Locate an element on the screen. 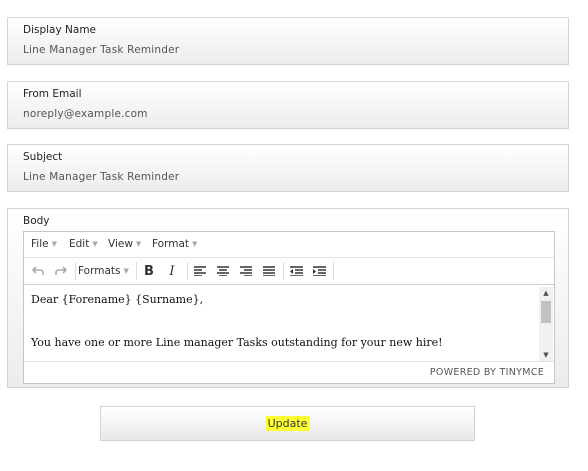  display-name-field: Display Name Line Manager Task Reminder is located at coordinates (288, 41).